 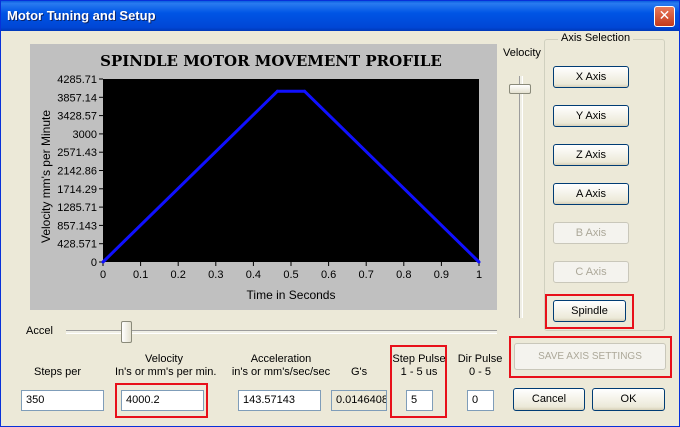 What do you see at coordinates (520, 89) in the screenshot?
I see `velocity-slider-thumb` at bounding box center [520, 89].